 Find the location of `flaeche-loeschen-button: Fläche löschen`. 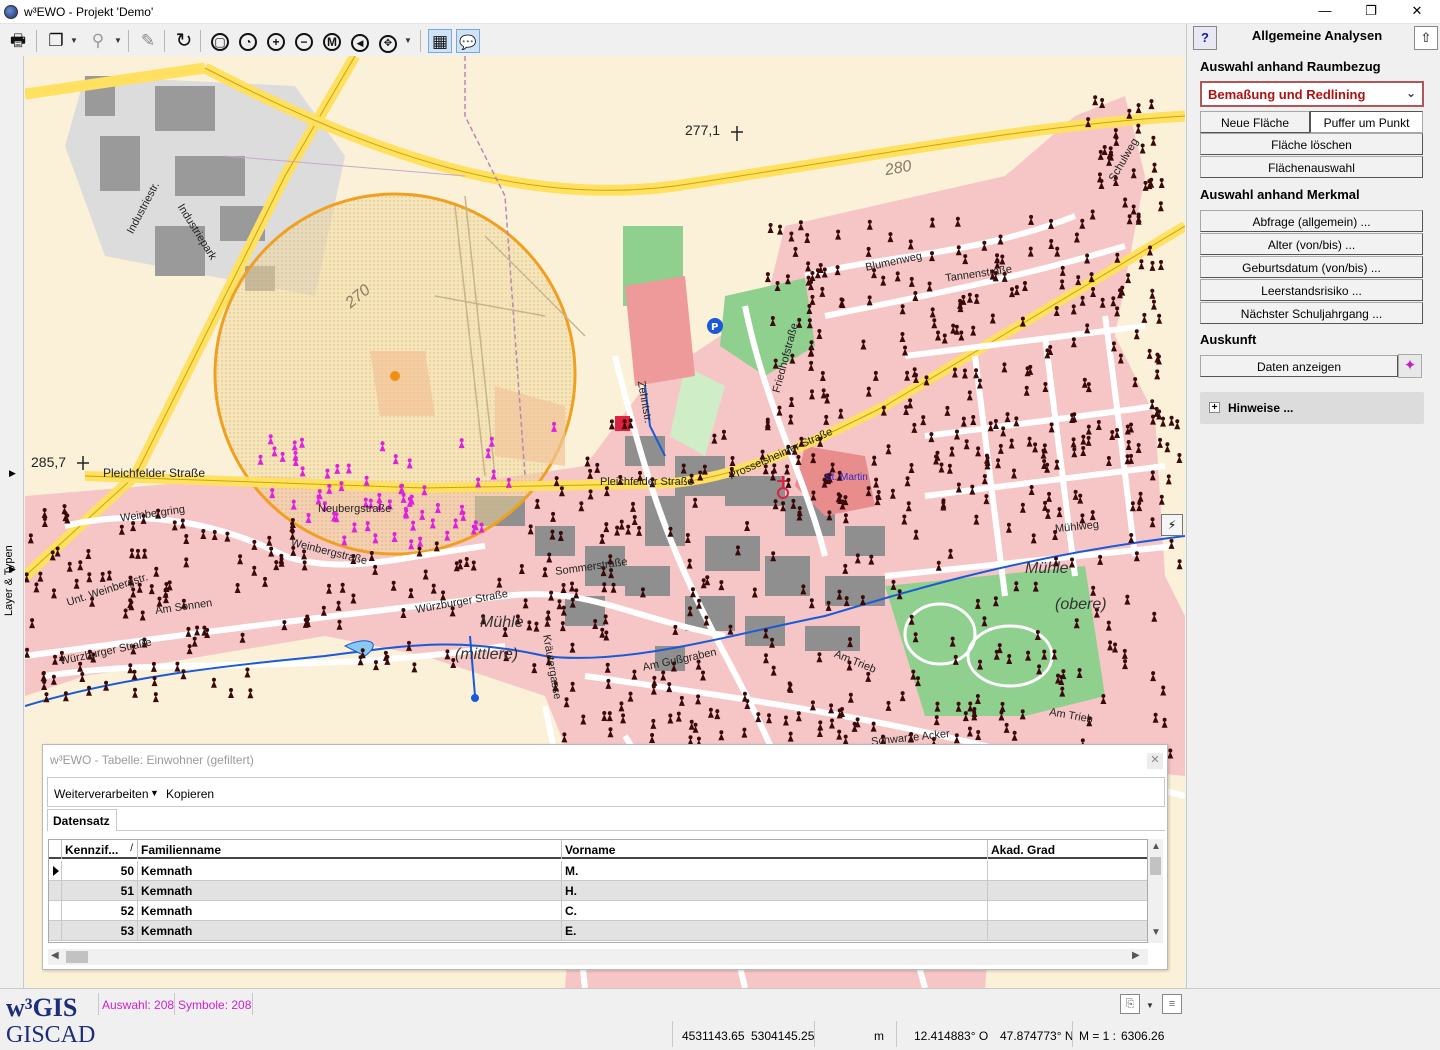

flaeche-loeschen-button: Fläche löschen is located at coordinates (1311, 144).